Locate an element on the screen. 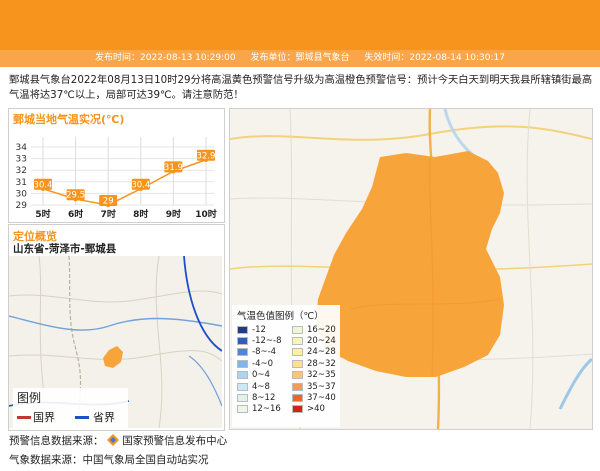  legend-item: 0~4 is located at coordinates (264, 375).